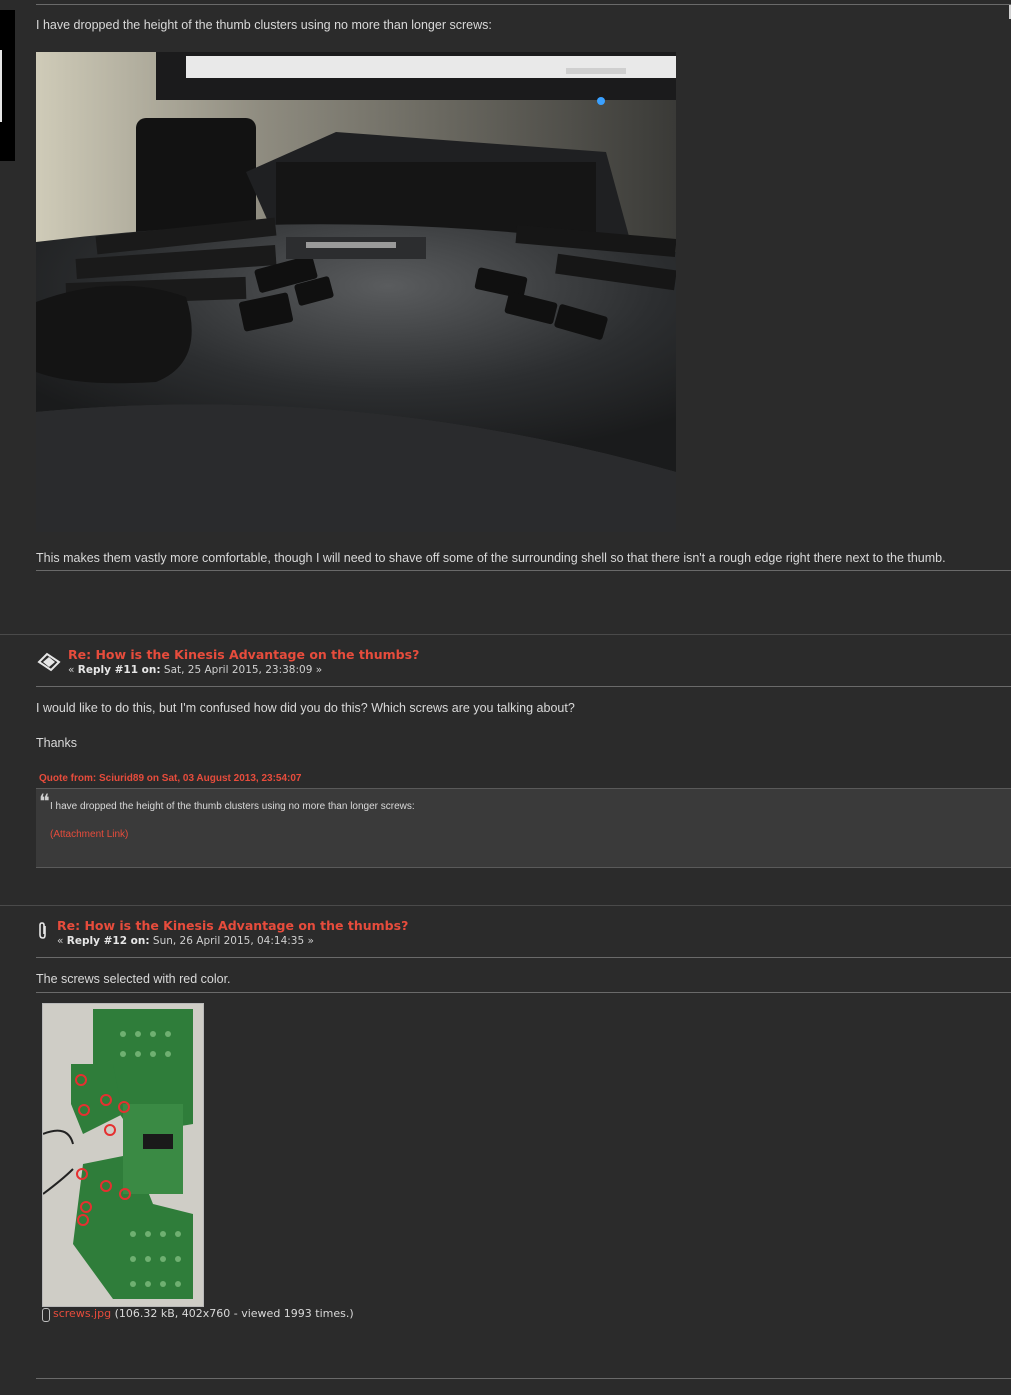 Image resolution: width=1011 pixels, height=1395 pixels. What do you see at coordinates (133, 979) in the screenshot?
I see `reply12-body: The screws selected with red color.` at bounding box center [133, 979].